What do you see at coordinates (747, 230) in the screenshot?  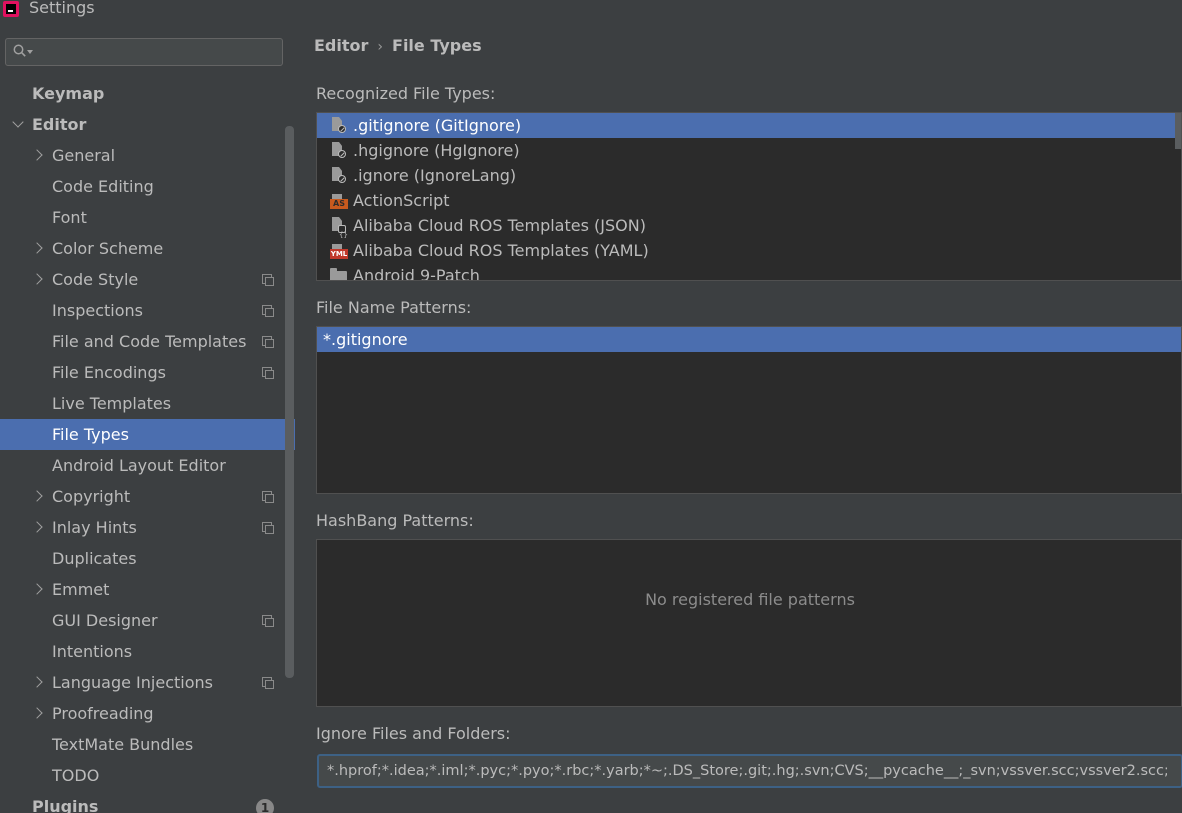 I see `list-item: Alibaba Cloud ROS Templates (JSON)` at bounding box center [747, 230].